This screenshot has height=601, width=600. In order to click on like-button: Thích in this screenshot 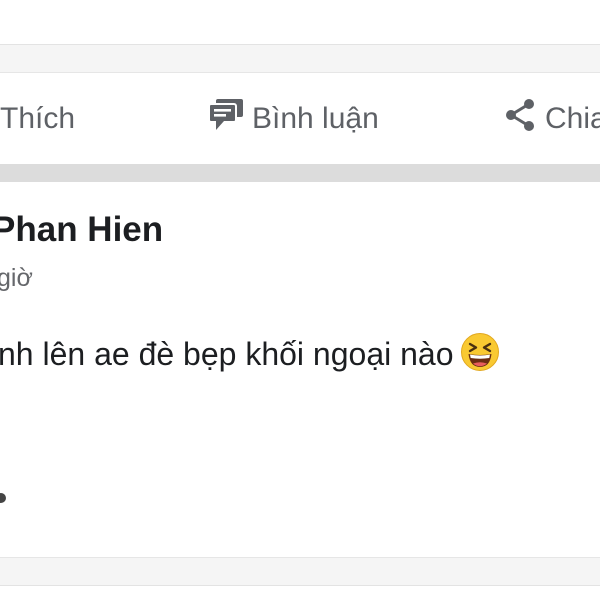, I will do `click(37, 119)`.